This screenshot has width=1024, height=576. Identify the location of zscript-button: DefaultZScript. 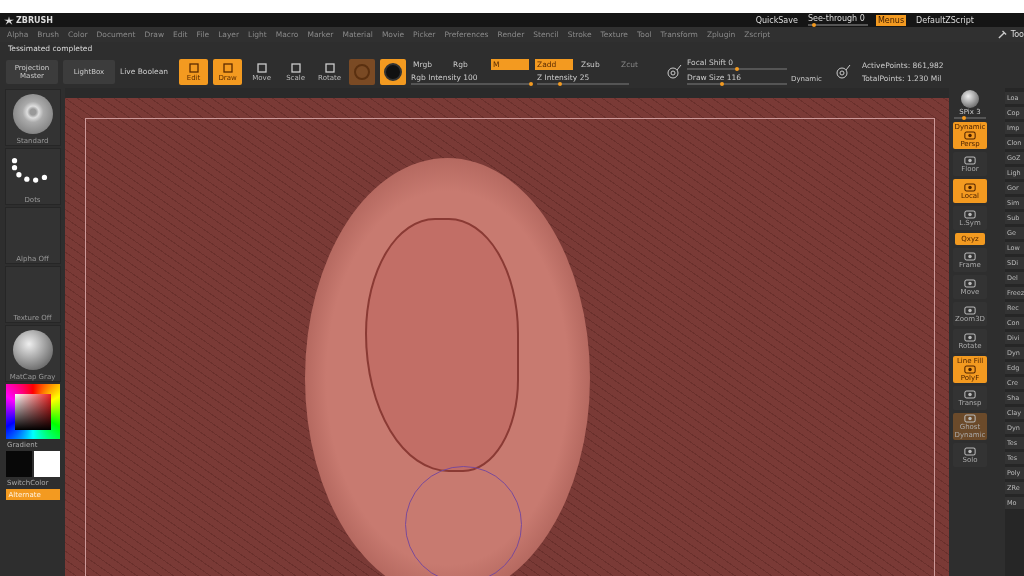
(945, 20).